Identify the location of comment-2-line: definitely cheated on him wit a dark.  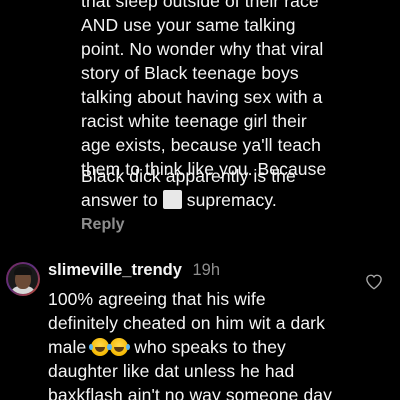
(186, 323).